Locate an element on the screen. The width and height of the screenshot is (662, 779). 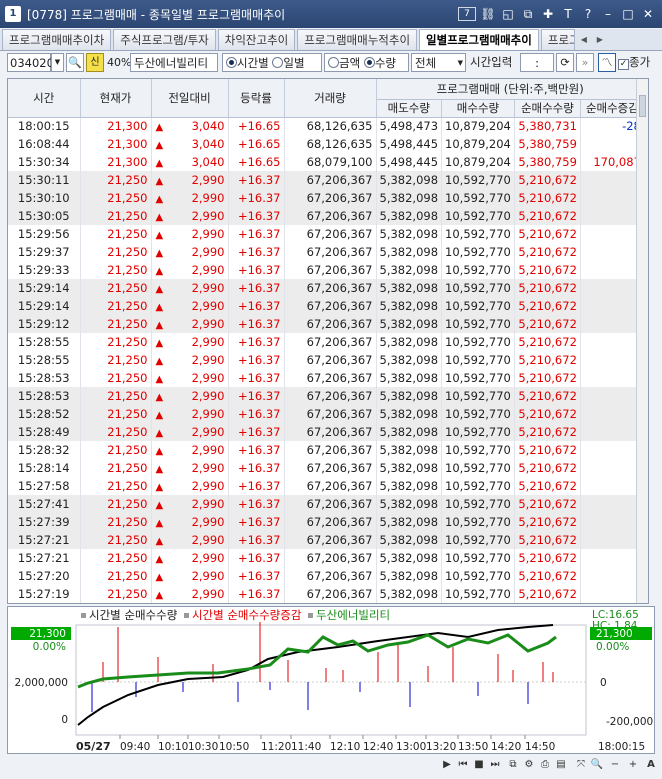
window-icon: ⧉ is located at coordinates (513, 765).